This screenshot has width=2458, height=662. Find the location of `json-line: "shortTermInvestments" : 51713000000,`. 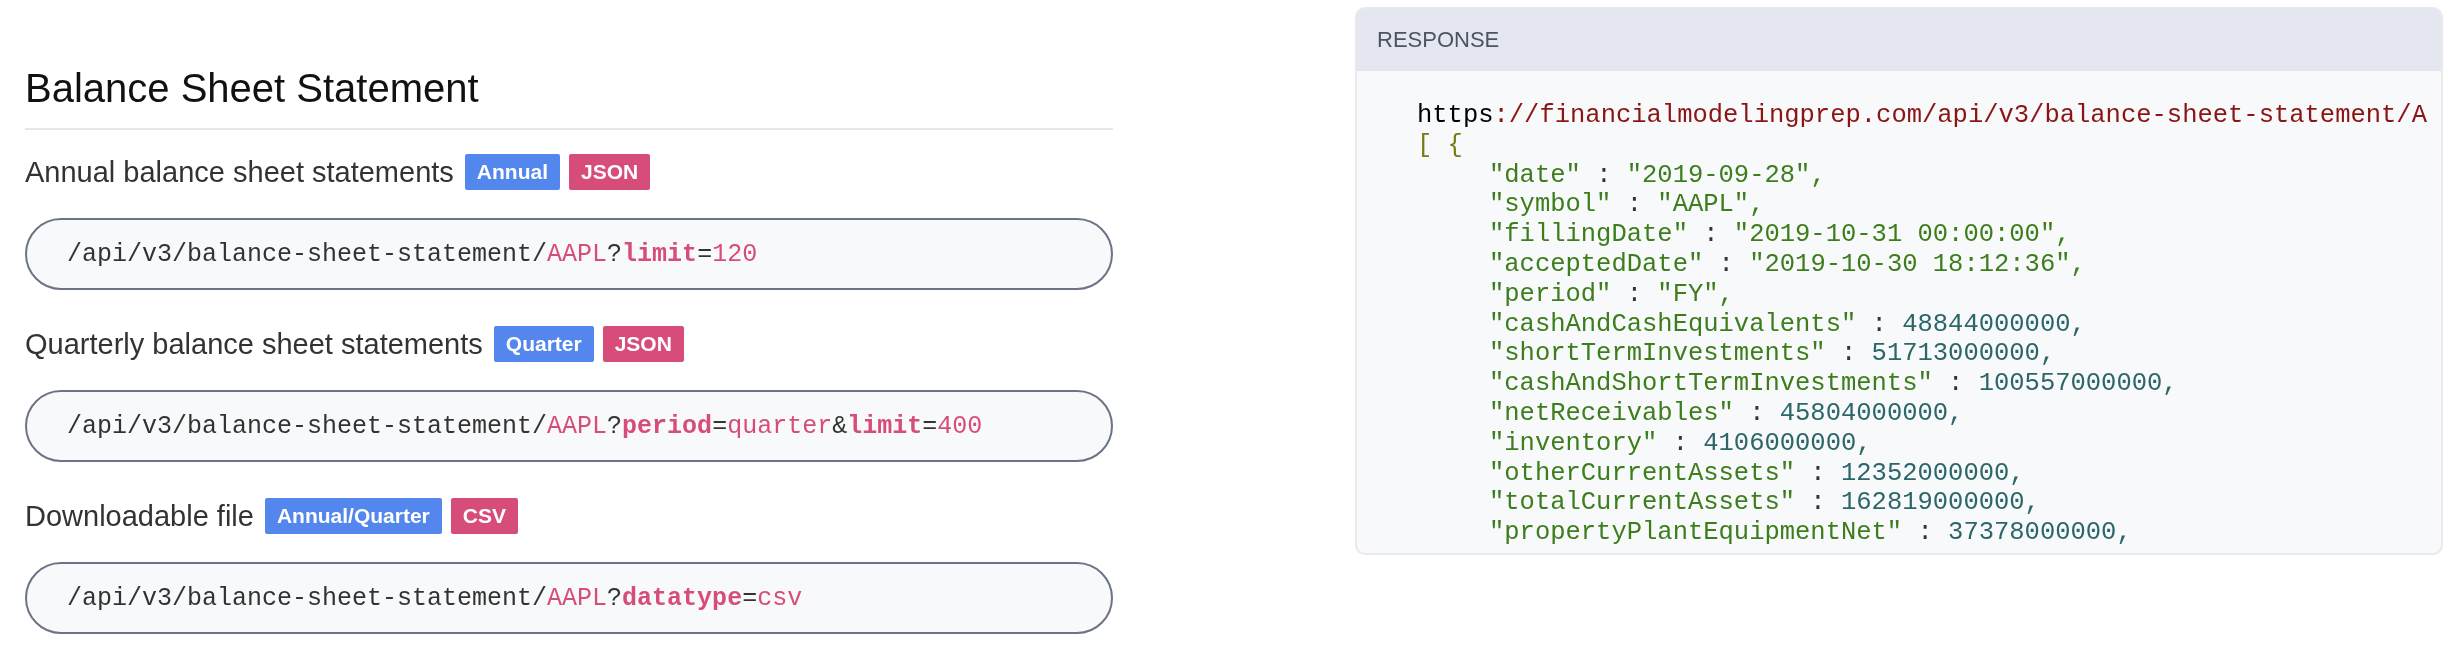

json-line: "shortTermInvestments" : 51713000000, is located at coordinates (1772, 354).